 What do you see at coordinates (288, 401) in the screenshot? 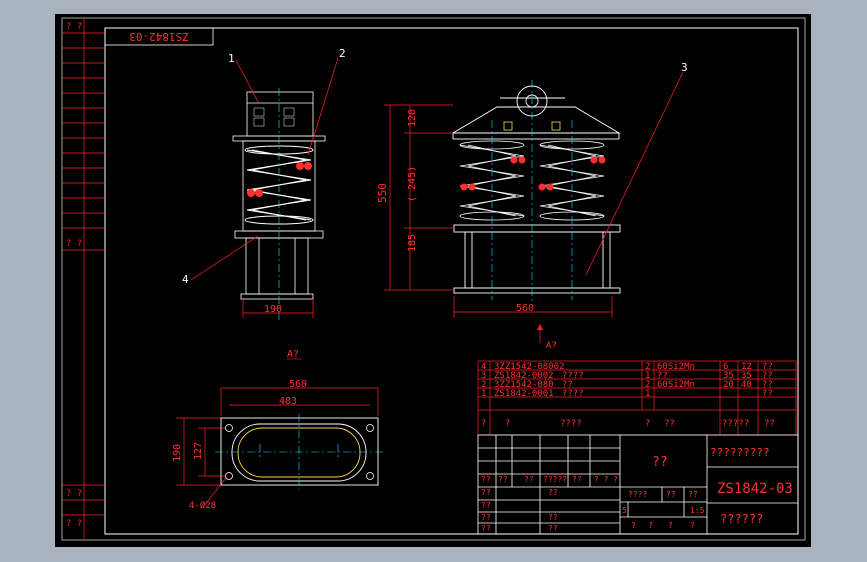
I see `dimension-plan-inner-width: 483` at bounding box center [288, 401].